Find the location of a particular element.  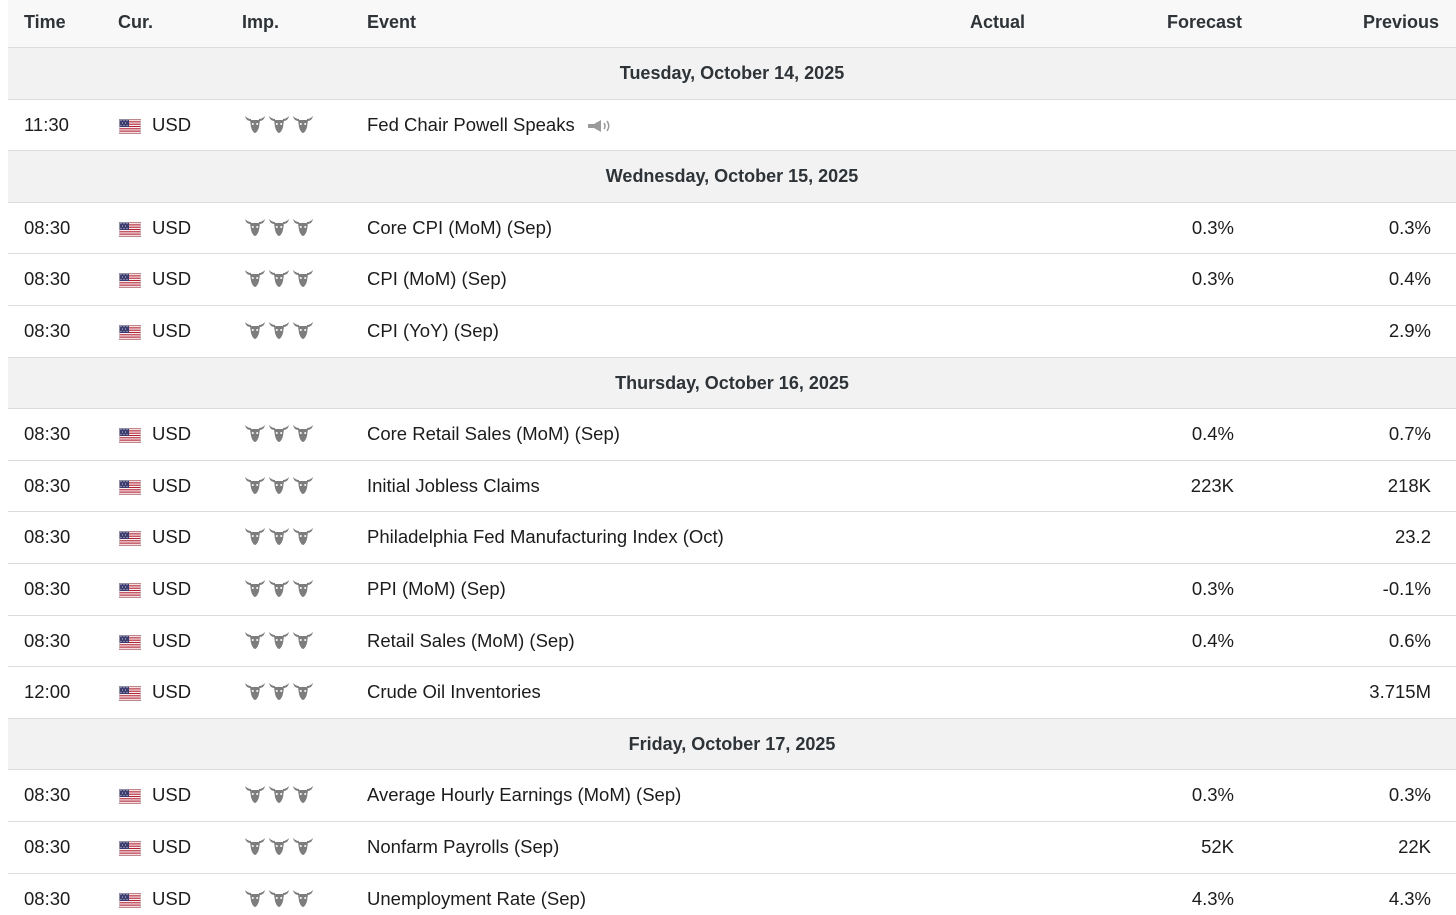

event-cell: Nonfarm Payrolls (Sep) is located at coordinates (463, 847).